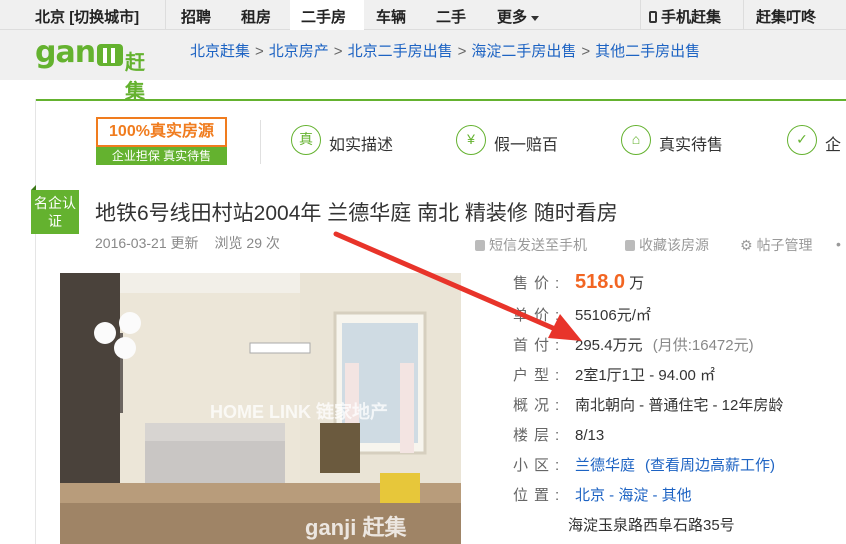 Image resolution: width=846 pixels, height=544 pixels. Describe the element at coordinates (531, 245) in the screenshot. I see `sms-send-button: 短信发送至手机` at that location.